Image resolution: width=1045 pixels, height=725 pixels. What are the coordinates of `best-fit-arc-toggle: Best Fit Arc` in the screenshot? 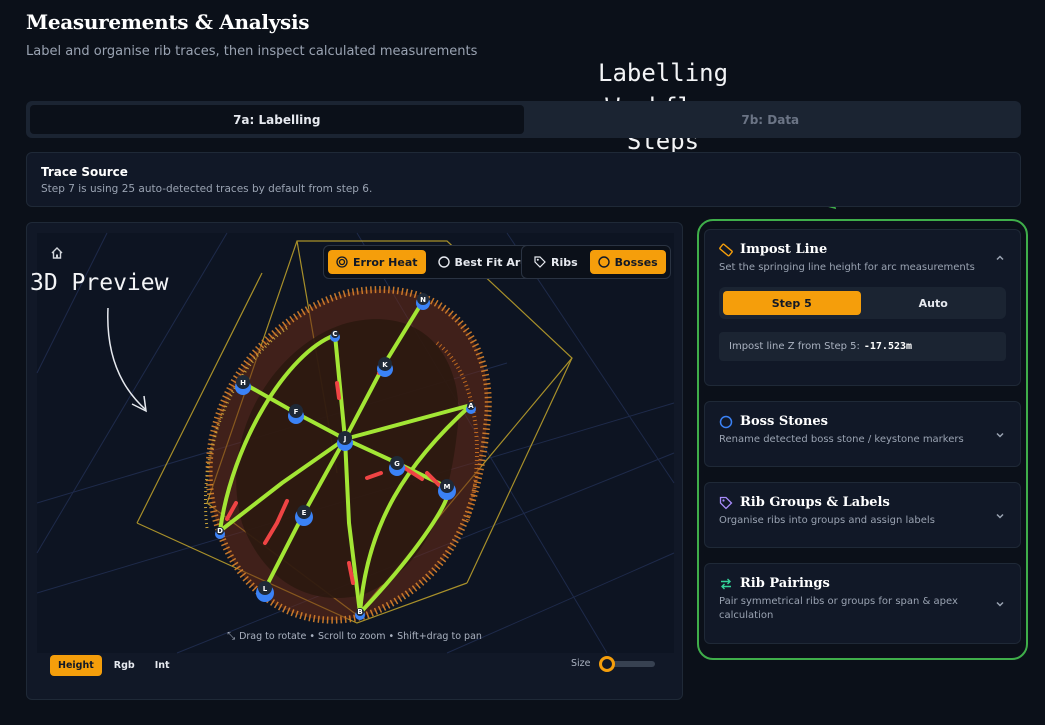 It's located at (482, 262).